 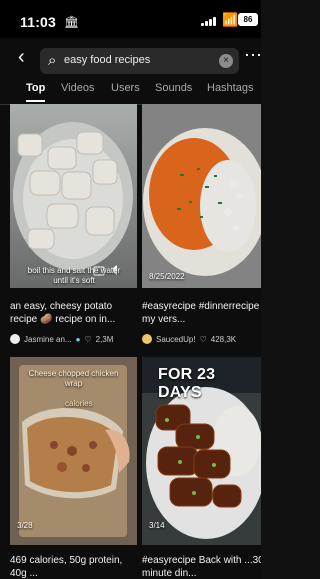 I want to click on photo-counter: 3/28, so click(x=25, y=525).